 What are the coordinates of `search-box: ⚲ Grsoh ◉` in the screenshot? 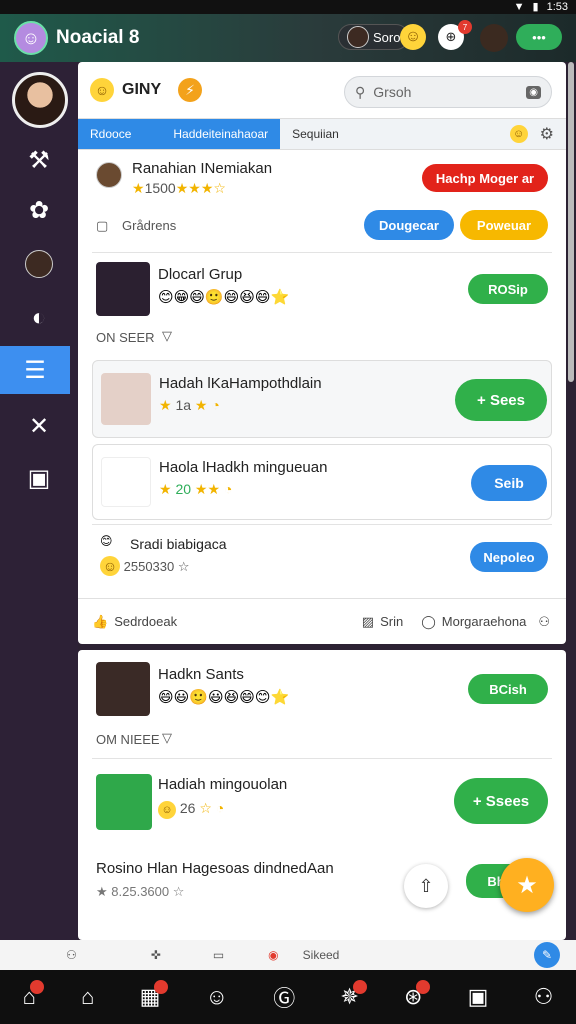 It's located at (448, 92).